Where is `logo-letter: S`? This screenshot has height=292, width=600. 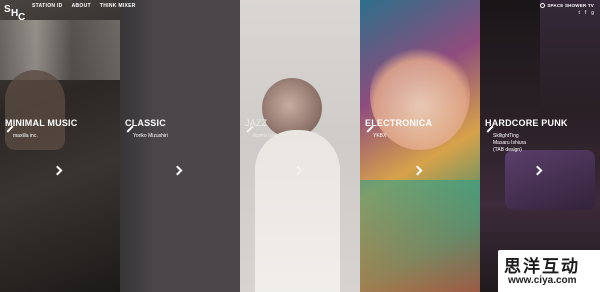 logo-letter: S is located at coordinates (7, 9).